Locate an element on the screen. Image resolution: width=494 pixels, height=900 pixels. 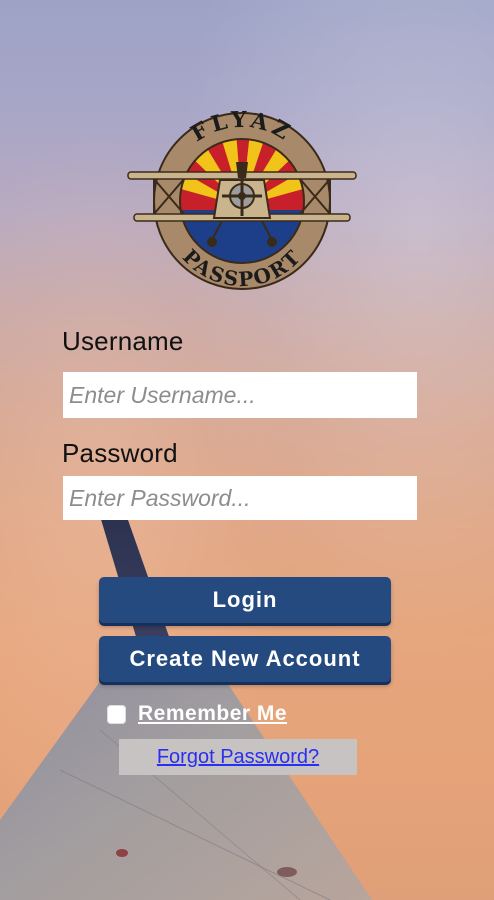
login-button: Login is located at coordinates (245, 600).